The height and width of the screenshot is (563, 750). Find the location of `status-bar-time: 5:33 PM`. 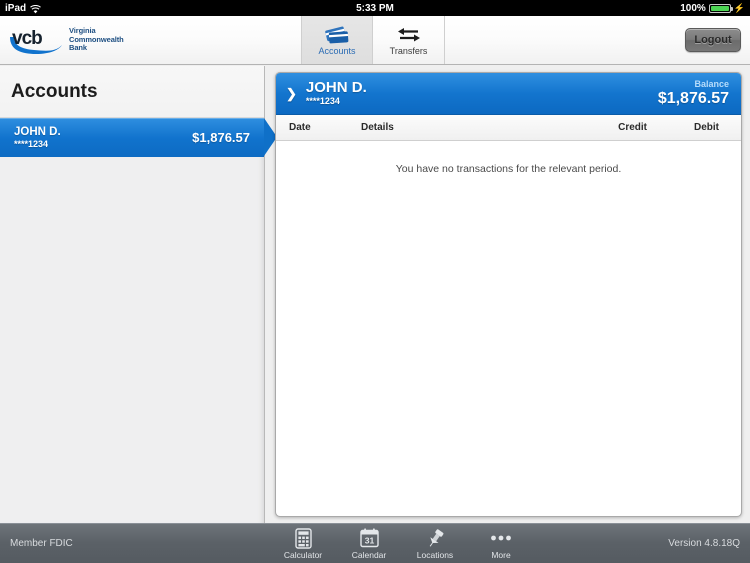

status-bar-time: 5:33 PM is located at coordinates (375, 8).